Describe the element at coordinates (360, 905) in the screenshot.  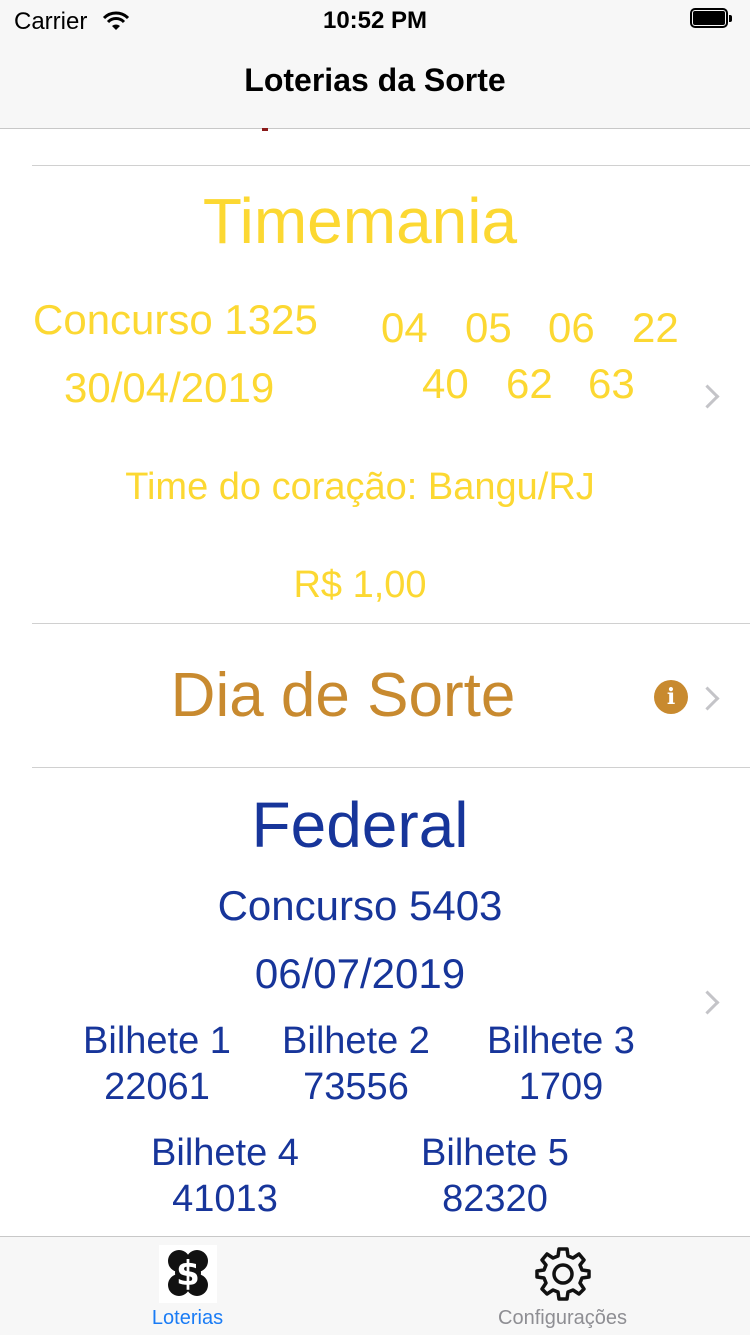
I see `concurso-label: Concurso 5403` at that location.